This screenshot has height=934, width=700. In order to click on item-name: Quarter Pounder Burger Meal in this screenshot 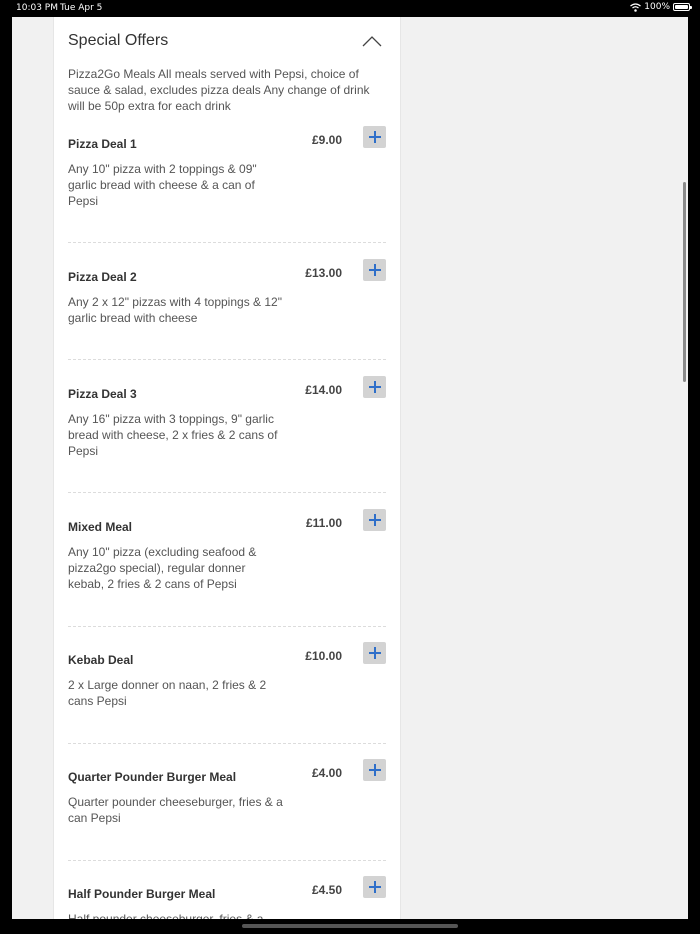, I will do `click(152, 777)`.